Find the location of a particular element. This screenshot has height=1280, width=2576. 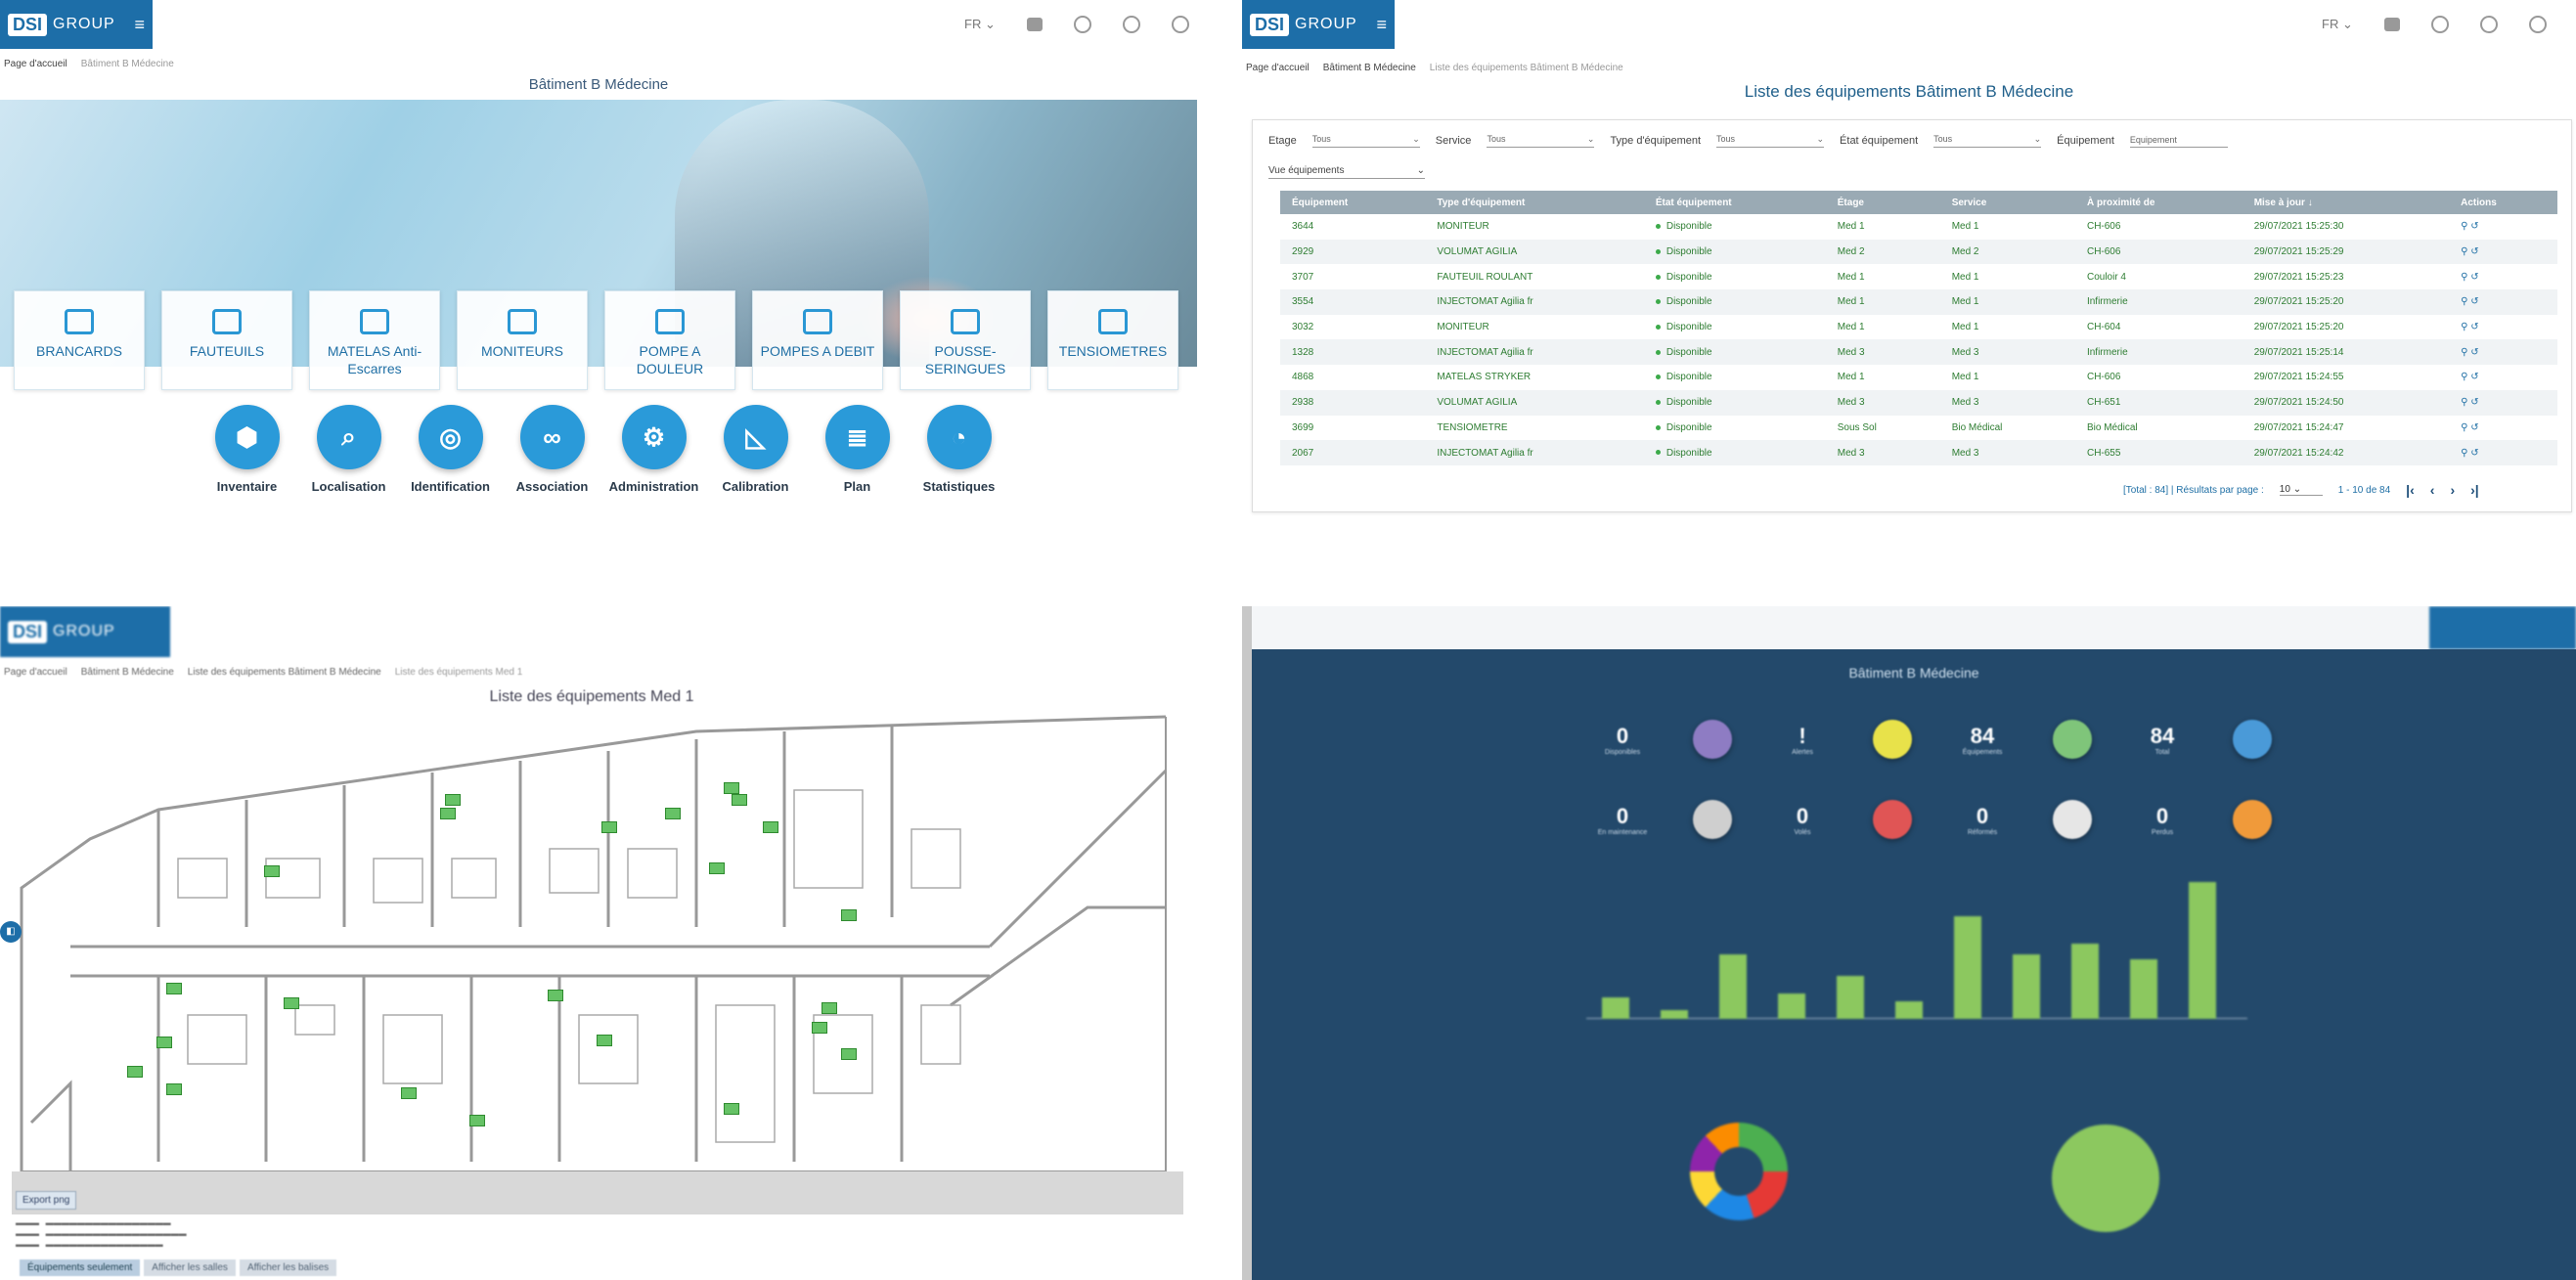

plan-toggle-icon: ◧ is located at coordinates (11, 932).